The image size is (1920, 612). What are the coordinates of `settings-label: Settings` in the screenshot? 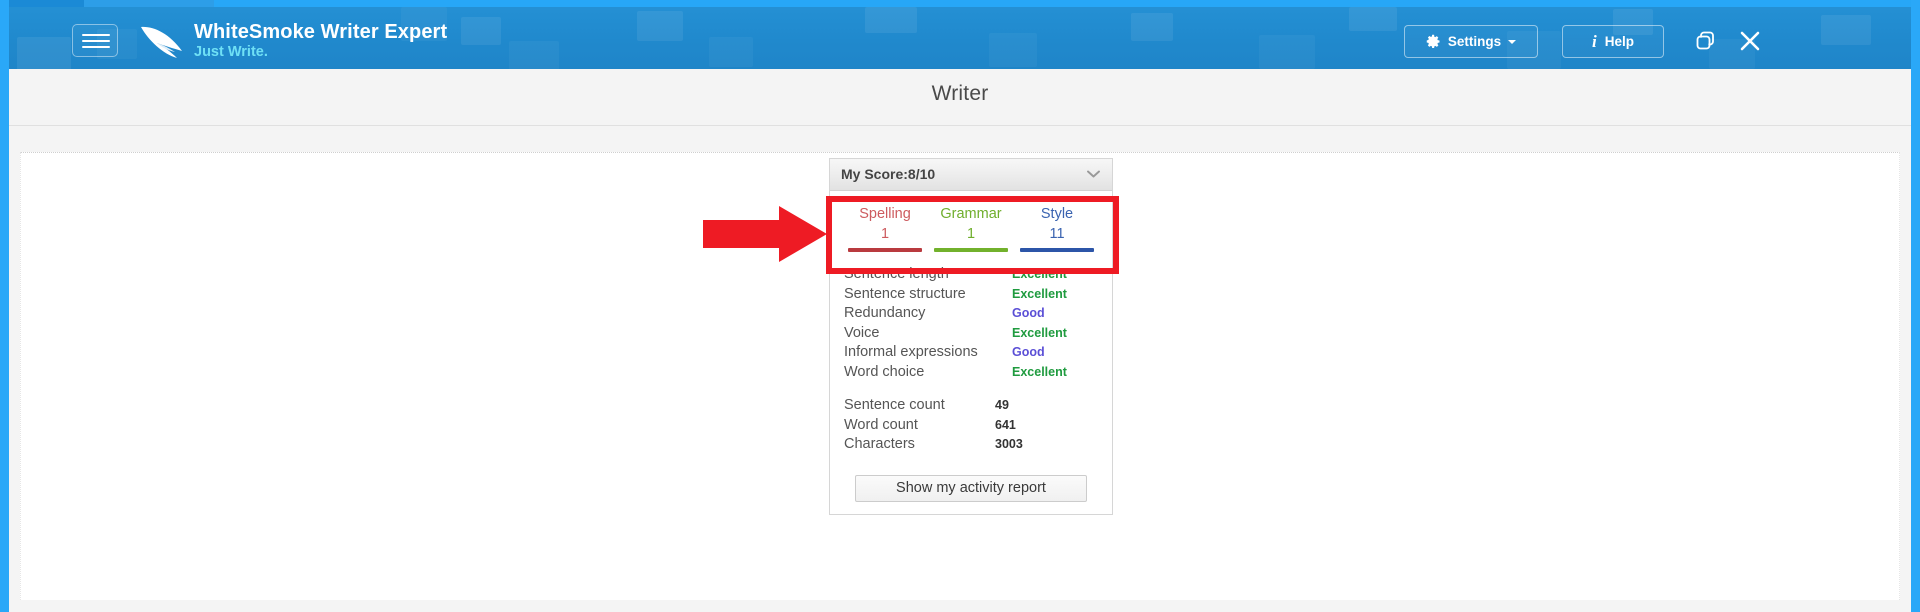 It's located at (1474, 41).